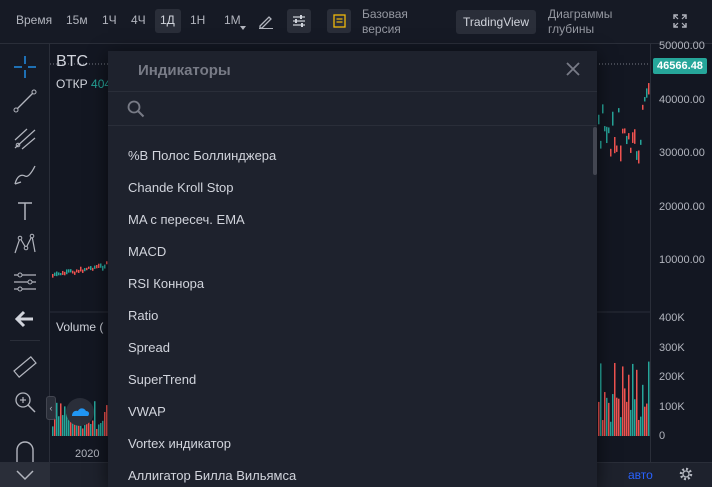 The height and width of the screenshot is (487, 712). Describe the element at coordinates (362, 109) in the screenshot. I see `search-input` at that location.